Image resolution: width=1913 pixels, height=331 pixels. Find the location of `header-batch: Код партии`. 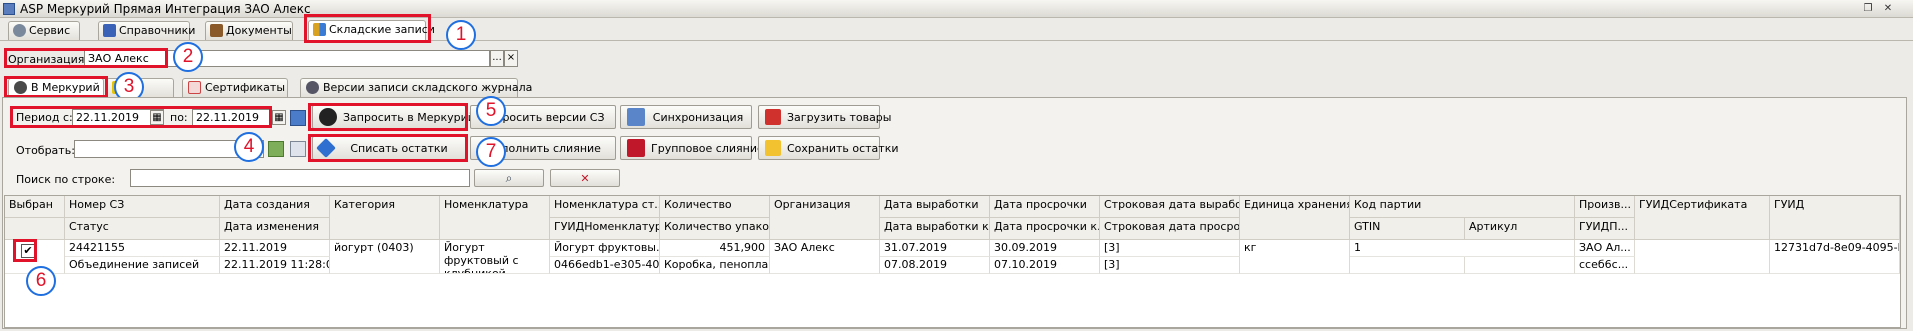

header-batch: Код партии is located at coordinates (1462, 207).